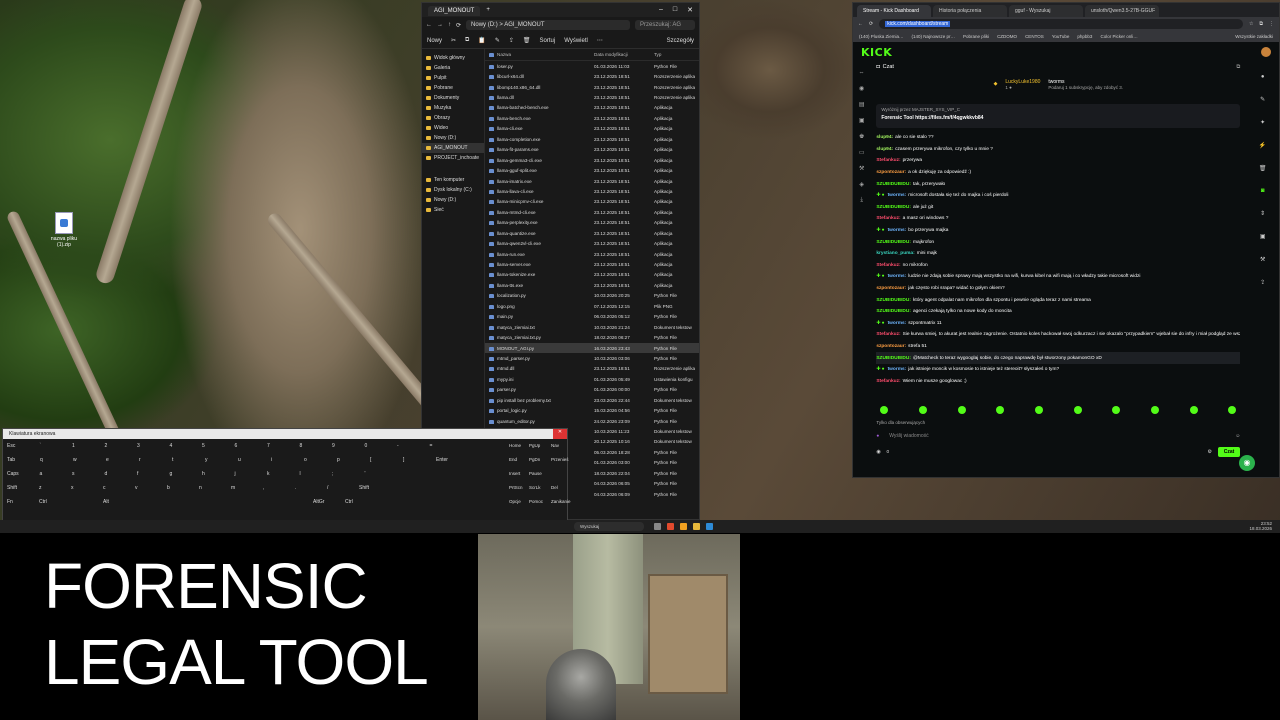  I want to click on keyboard-key: Home, so click(515, 445).